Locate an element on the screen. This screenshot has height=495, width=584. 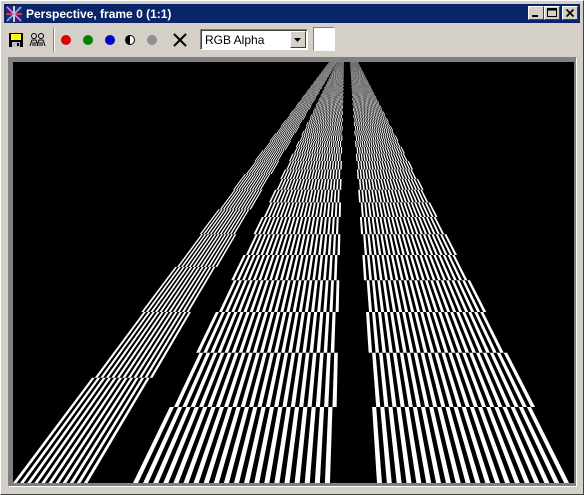
clear-button is located at coordinates (180, 40).